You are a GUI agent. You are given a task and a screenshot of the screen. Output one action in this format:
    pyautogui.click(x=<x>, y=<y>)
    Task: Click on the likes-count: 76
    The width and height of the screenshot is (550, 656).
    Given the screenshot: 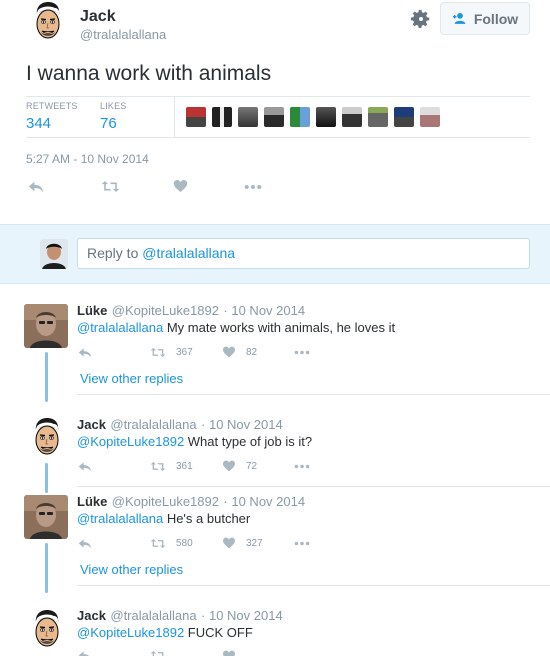 What is the action you would take?
    pyautogui.click(x=108, y=123)
    